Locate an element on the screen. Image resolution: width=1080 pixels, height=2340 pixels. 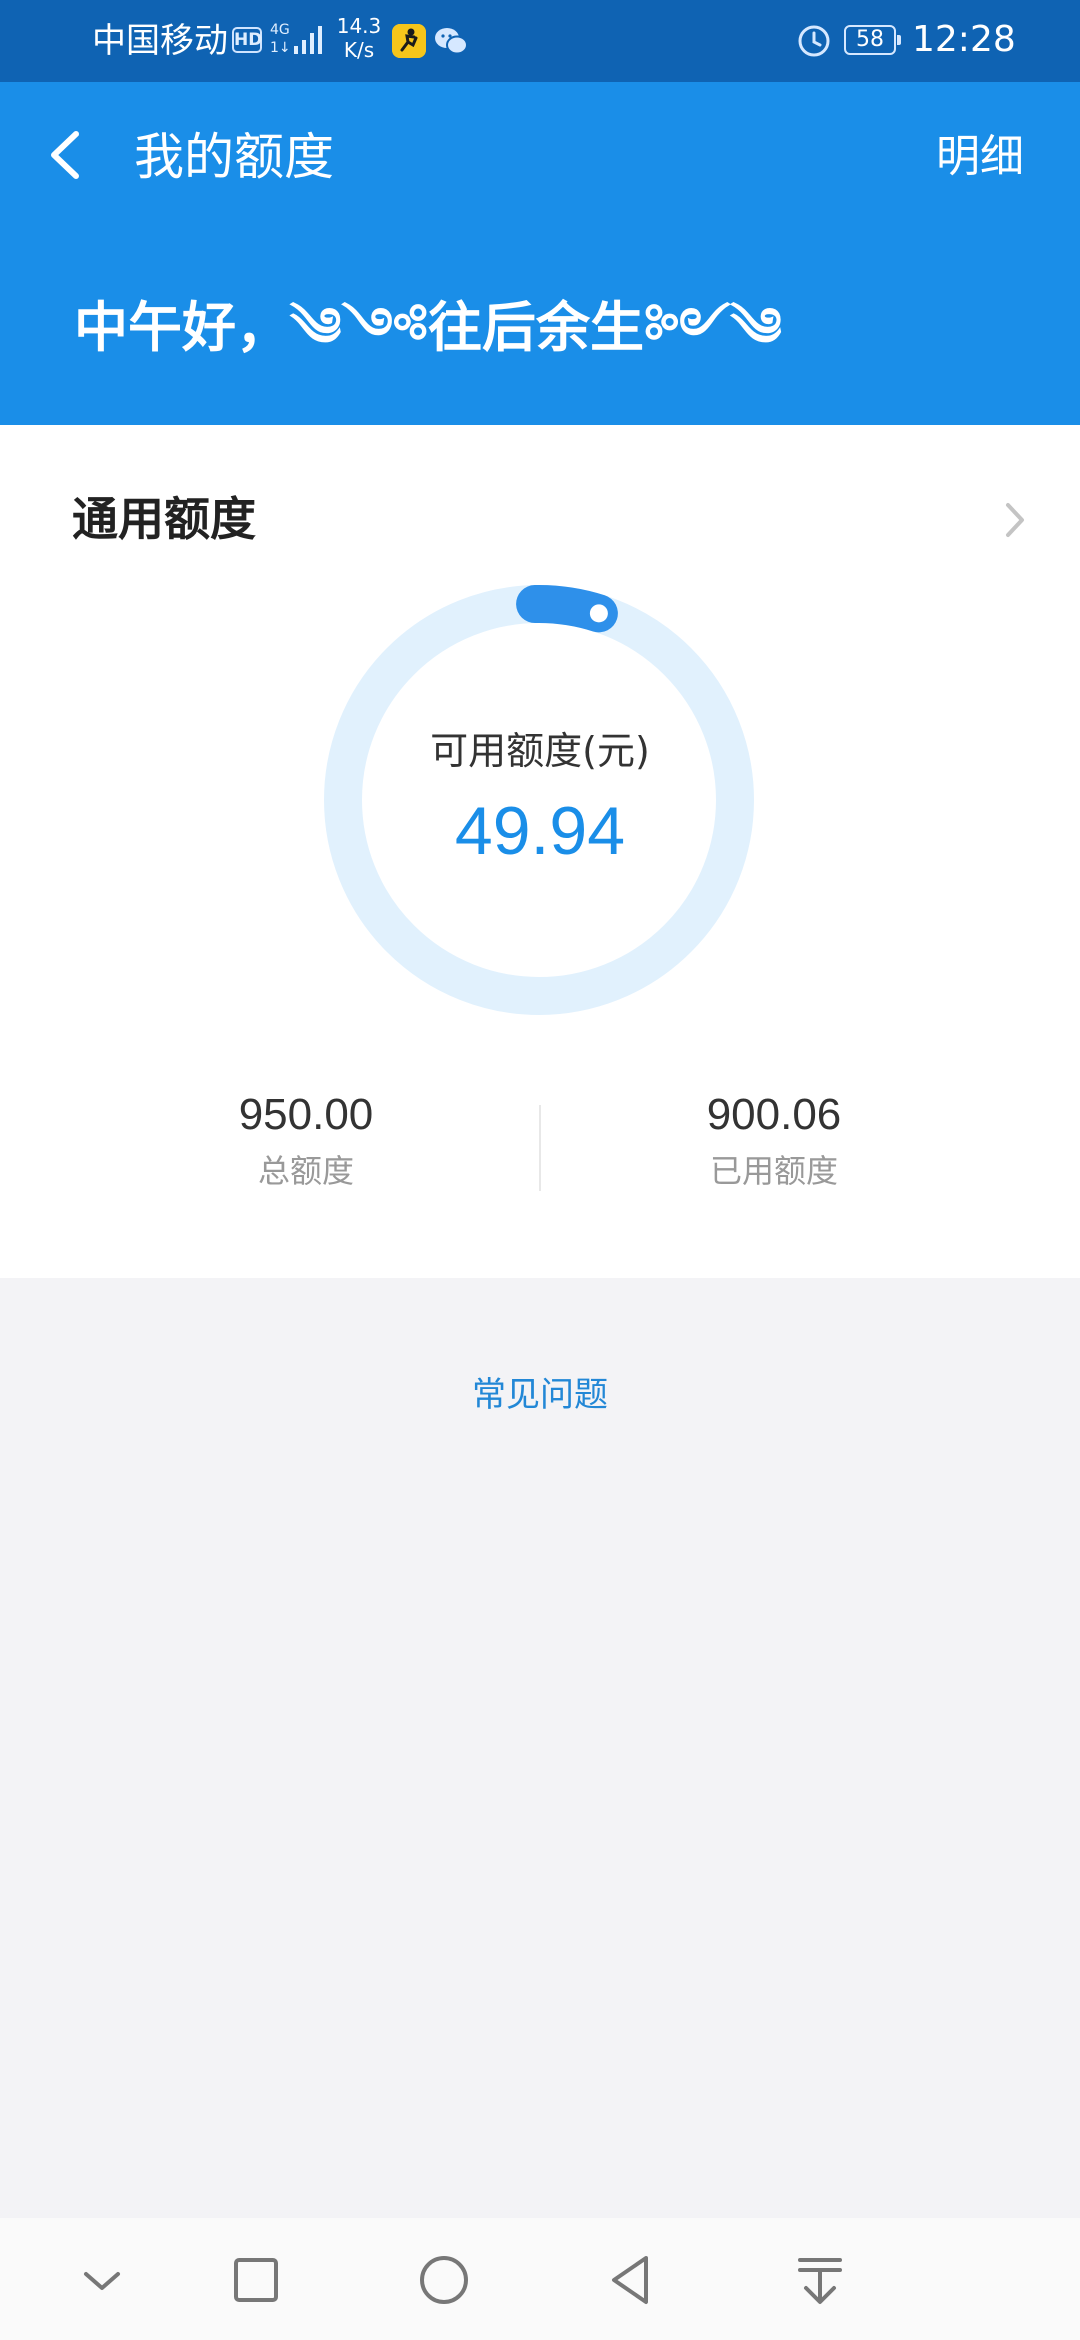
chevron-down-icon is located at coordinates (102, 2280).